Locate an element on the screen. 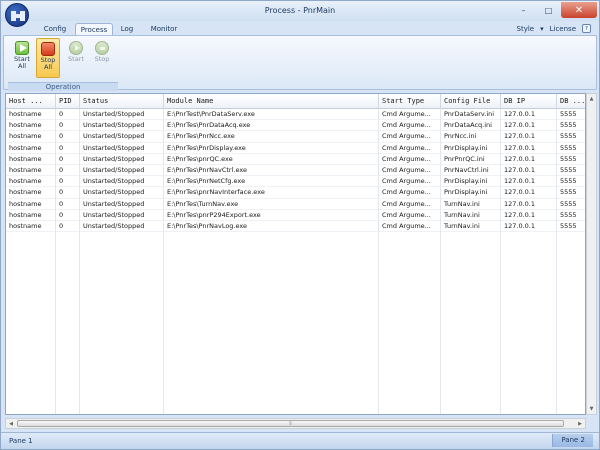  table-cell: E:\PnrTes\pnrP294Export.exe is located at coordinates (271, 215).